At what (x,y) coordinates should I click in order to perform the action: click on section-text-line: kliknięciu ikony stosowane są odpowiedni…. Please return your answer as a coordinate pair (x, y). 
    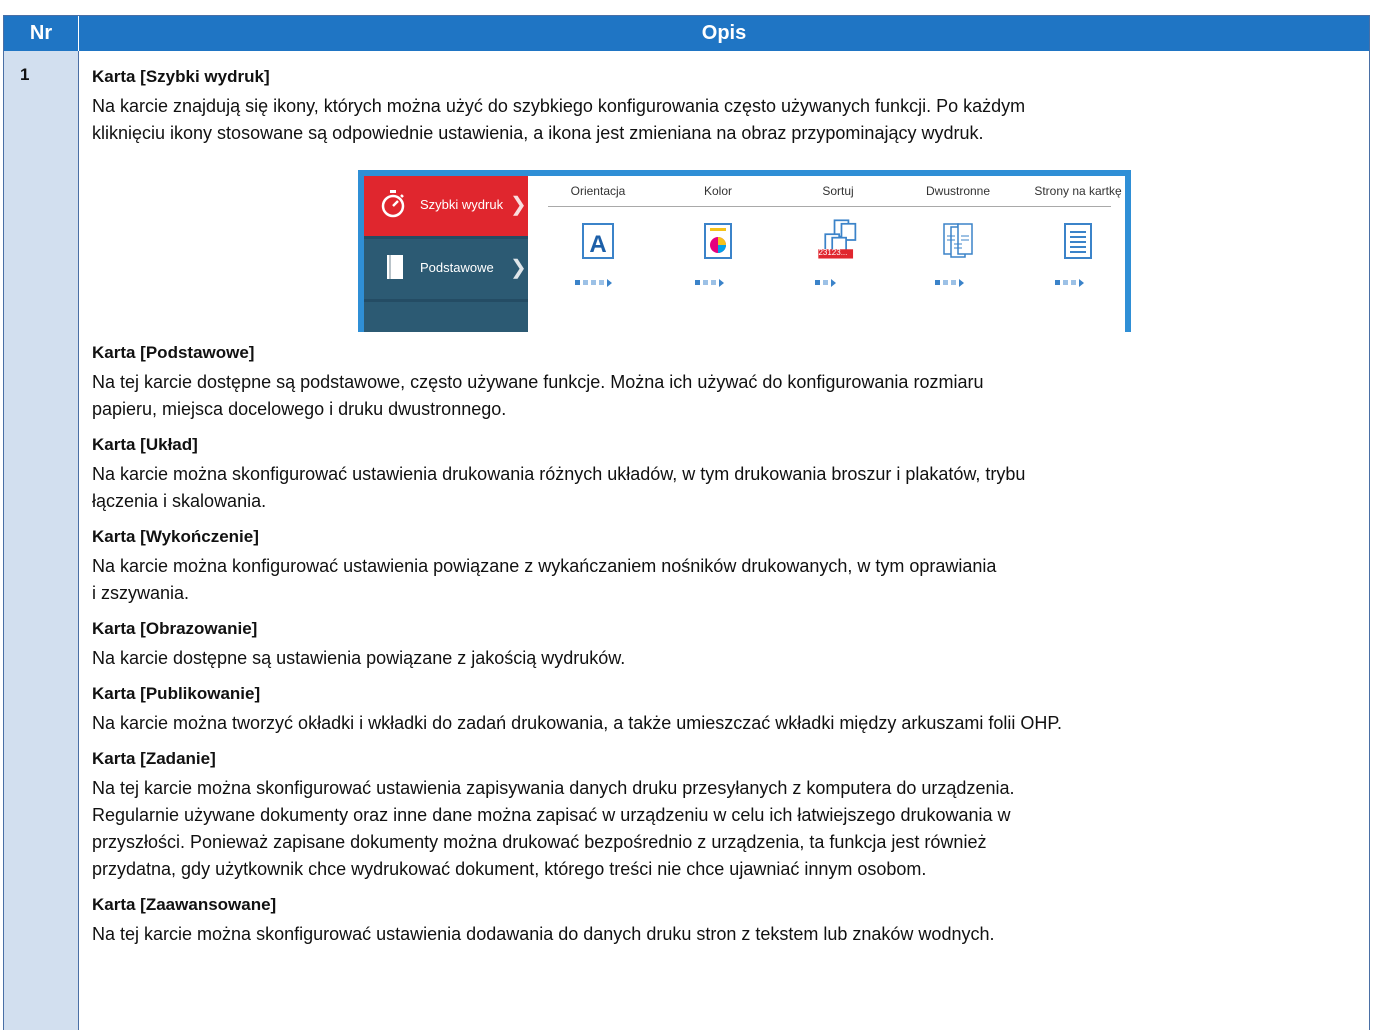
    Looking at the image, I should click on (538, 133).